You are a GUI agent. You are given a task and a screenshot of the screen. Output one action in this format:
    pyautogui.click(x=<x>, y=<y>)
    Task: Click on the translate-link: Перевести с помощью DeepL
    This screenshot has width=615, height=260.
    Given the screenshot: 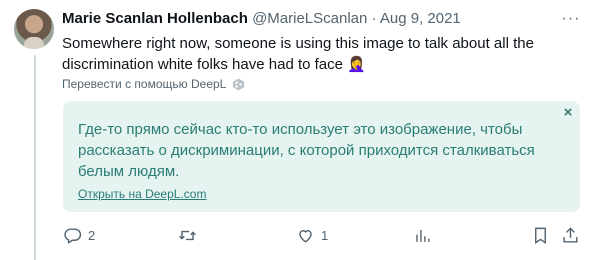 What is the action you would take?
    pyautogui.click(x=153, y=84)
    